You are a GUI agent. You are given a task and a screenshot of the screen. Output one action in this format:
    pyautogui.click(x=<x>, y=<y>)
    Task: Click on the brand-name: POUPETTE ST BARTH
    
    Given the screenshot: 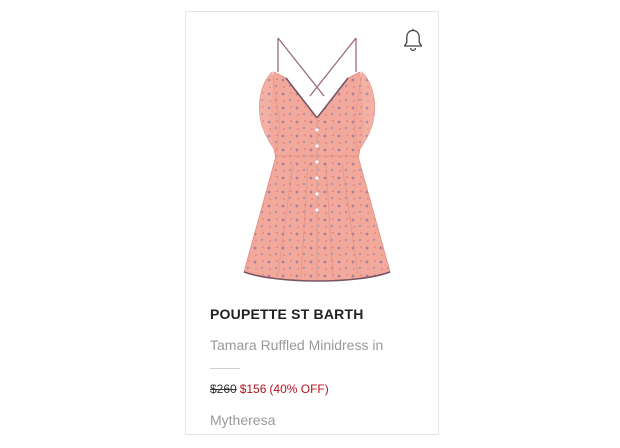 What is the action you would take?
    pyautogui.click(x=287, y=314)
    